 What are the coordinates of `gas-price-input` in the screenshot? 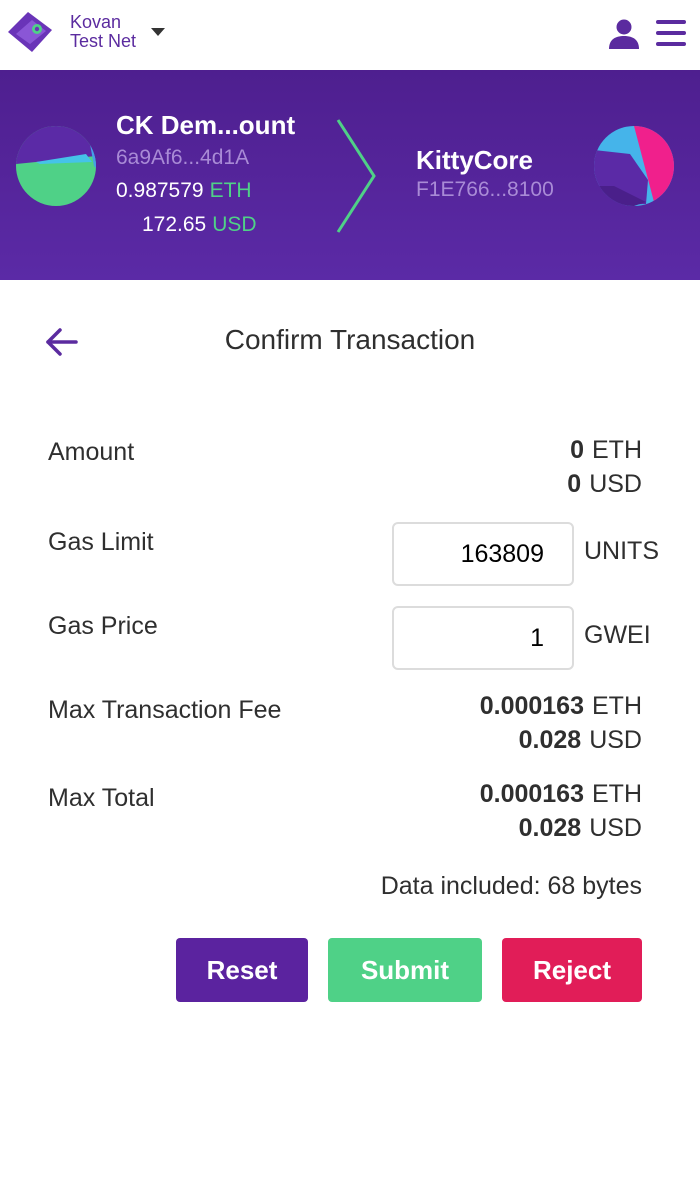 It's located at (483, 638).